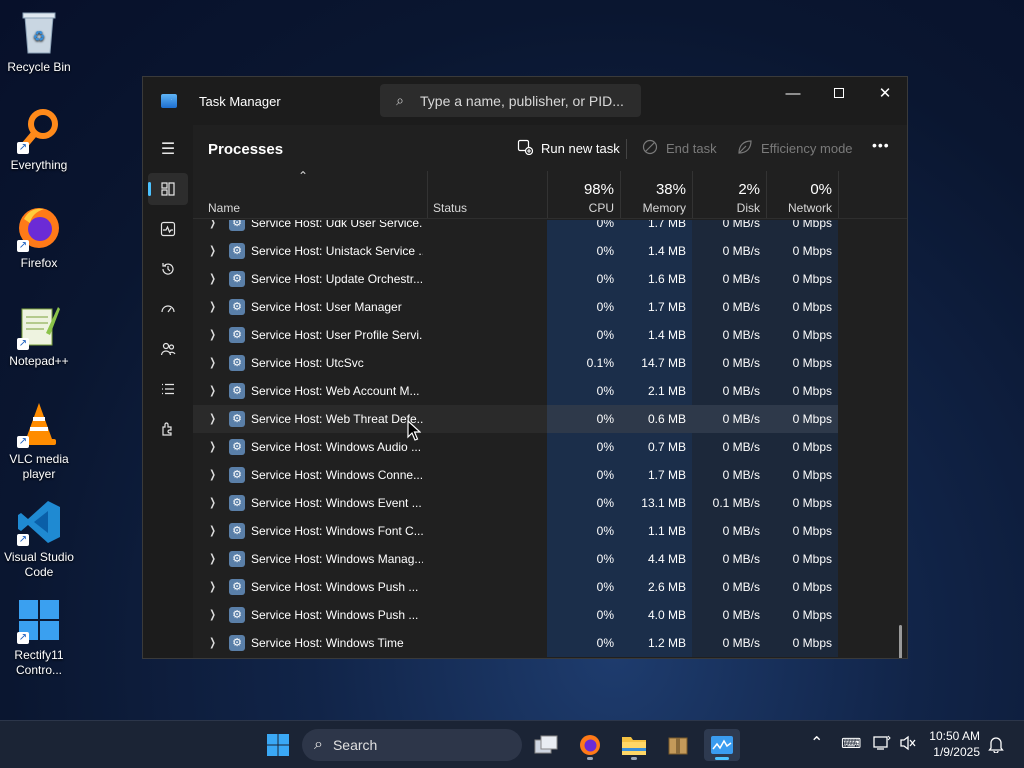 The image size is (1024, 768). What do you see at coordinates (679, 148) in the screenshot?
I see `end-task-button: End task` at bounding box center [679, 148].